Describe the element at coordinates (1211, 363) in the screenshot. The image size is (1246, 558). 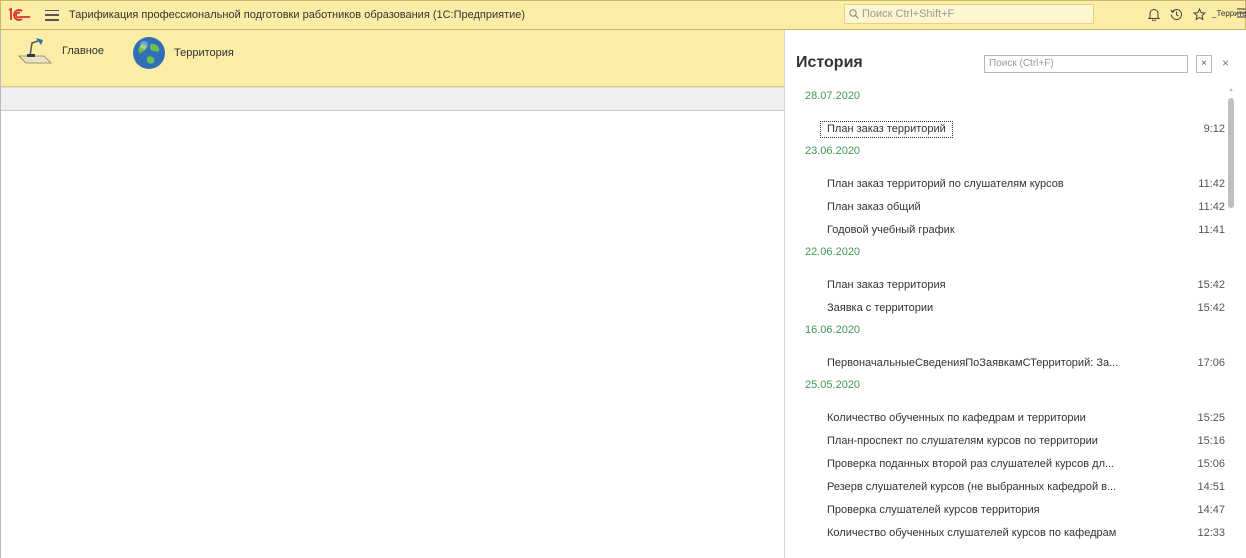
I see `history-item-time: 17:06` at that location.